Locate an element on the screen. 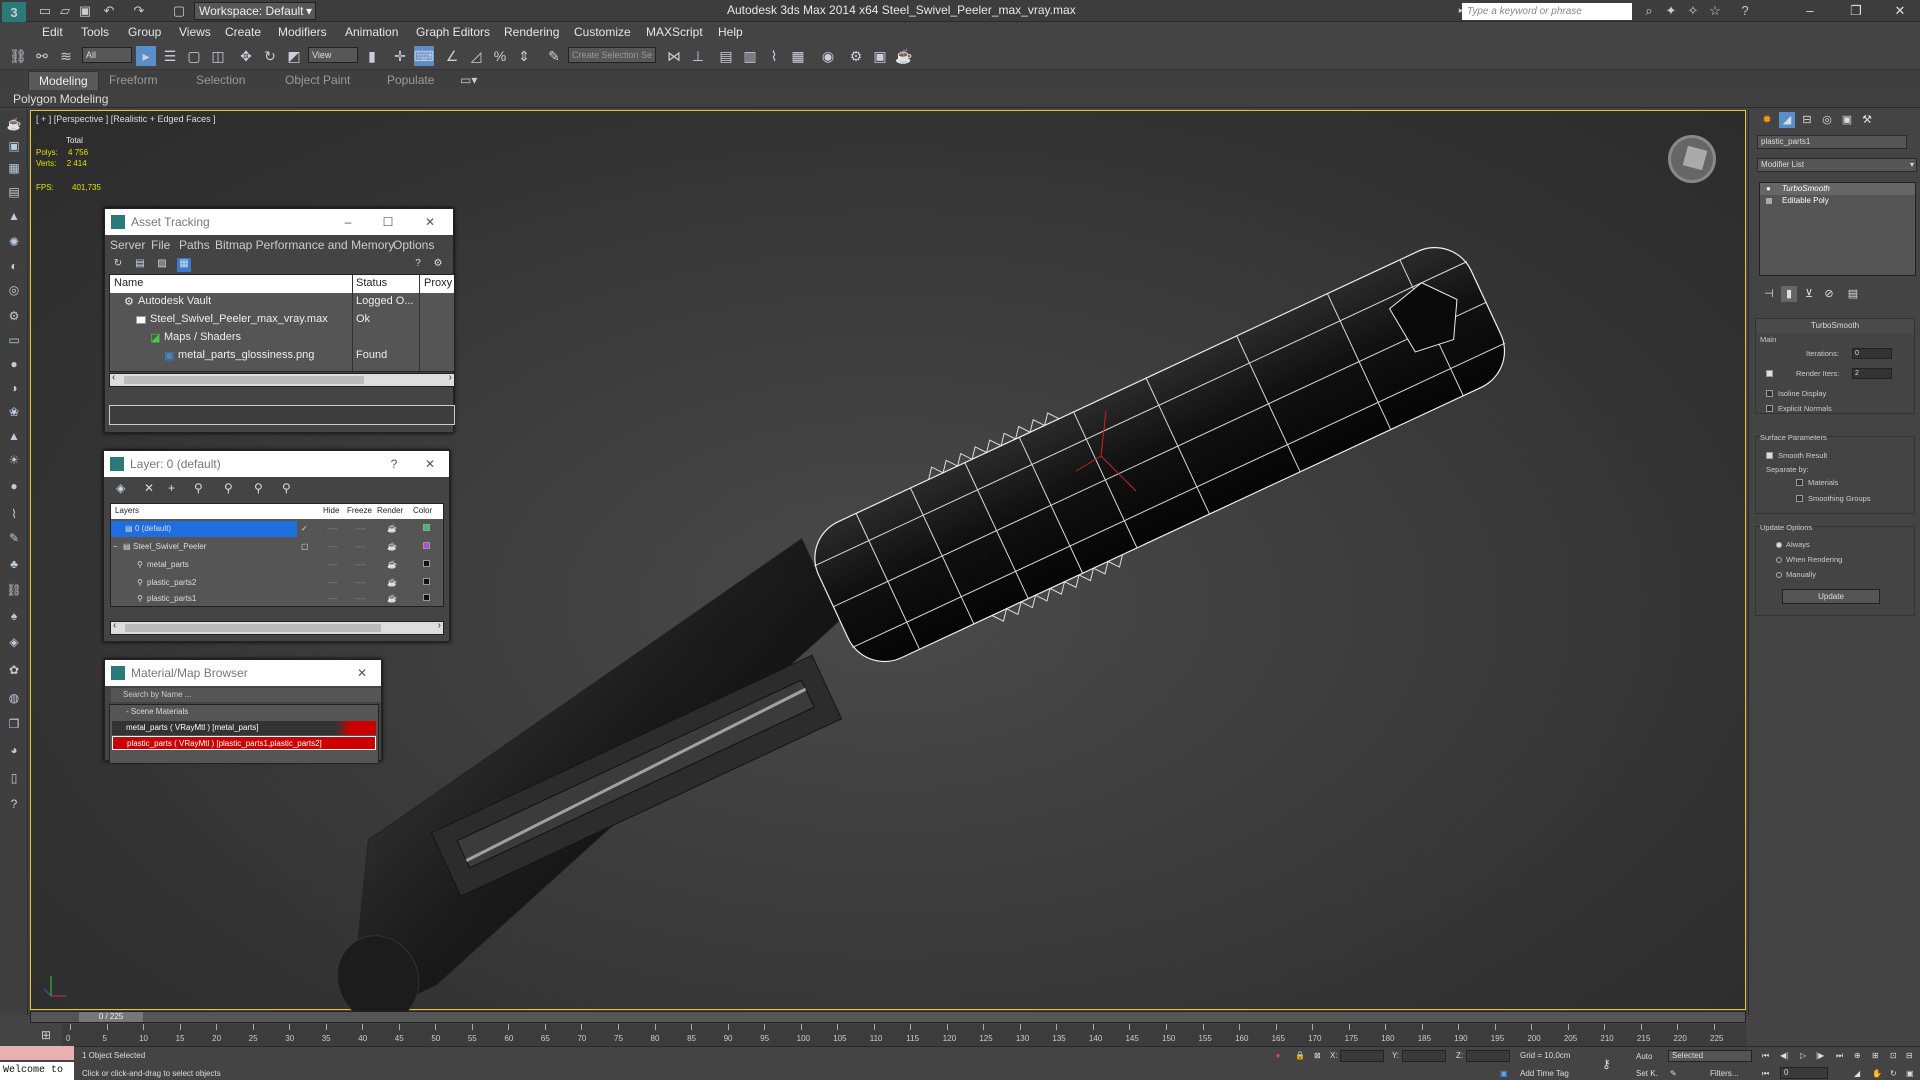 The height and width of the screenshot is (1080, 1920). pyramid-icon: ▲ is located at coordinates (14, 216).